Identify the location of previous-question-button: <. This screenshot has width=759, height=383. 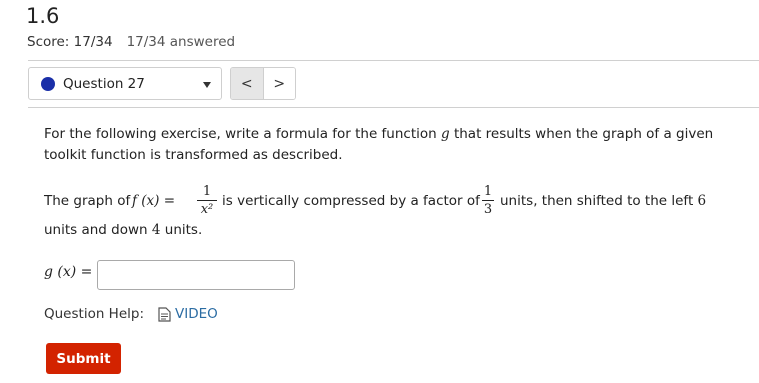
(247, 83).